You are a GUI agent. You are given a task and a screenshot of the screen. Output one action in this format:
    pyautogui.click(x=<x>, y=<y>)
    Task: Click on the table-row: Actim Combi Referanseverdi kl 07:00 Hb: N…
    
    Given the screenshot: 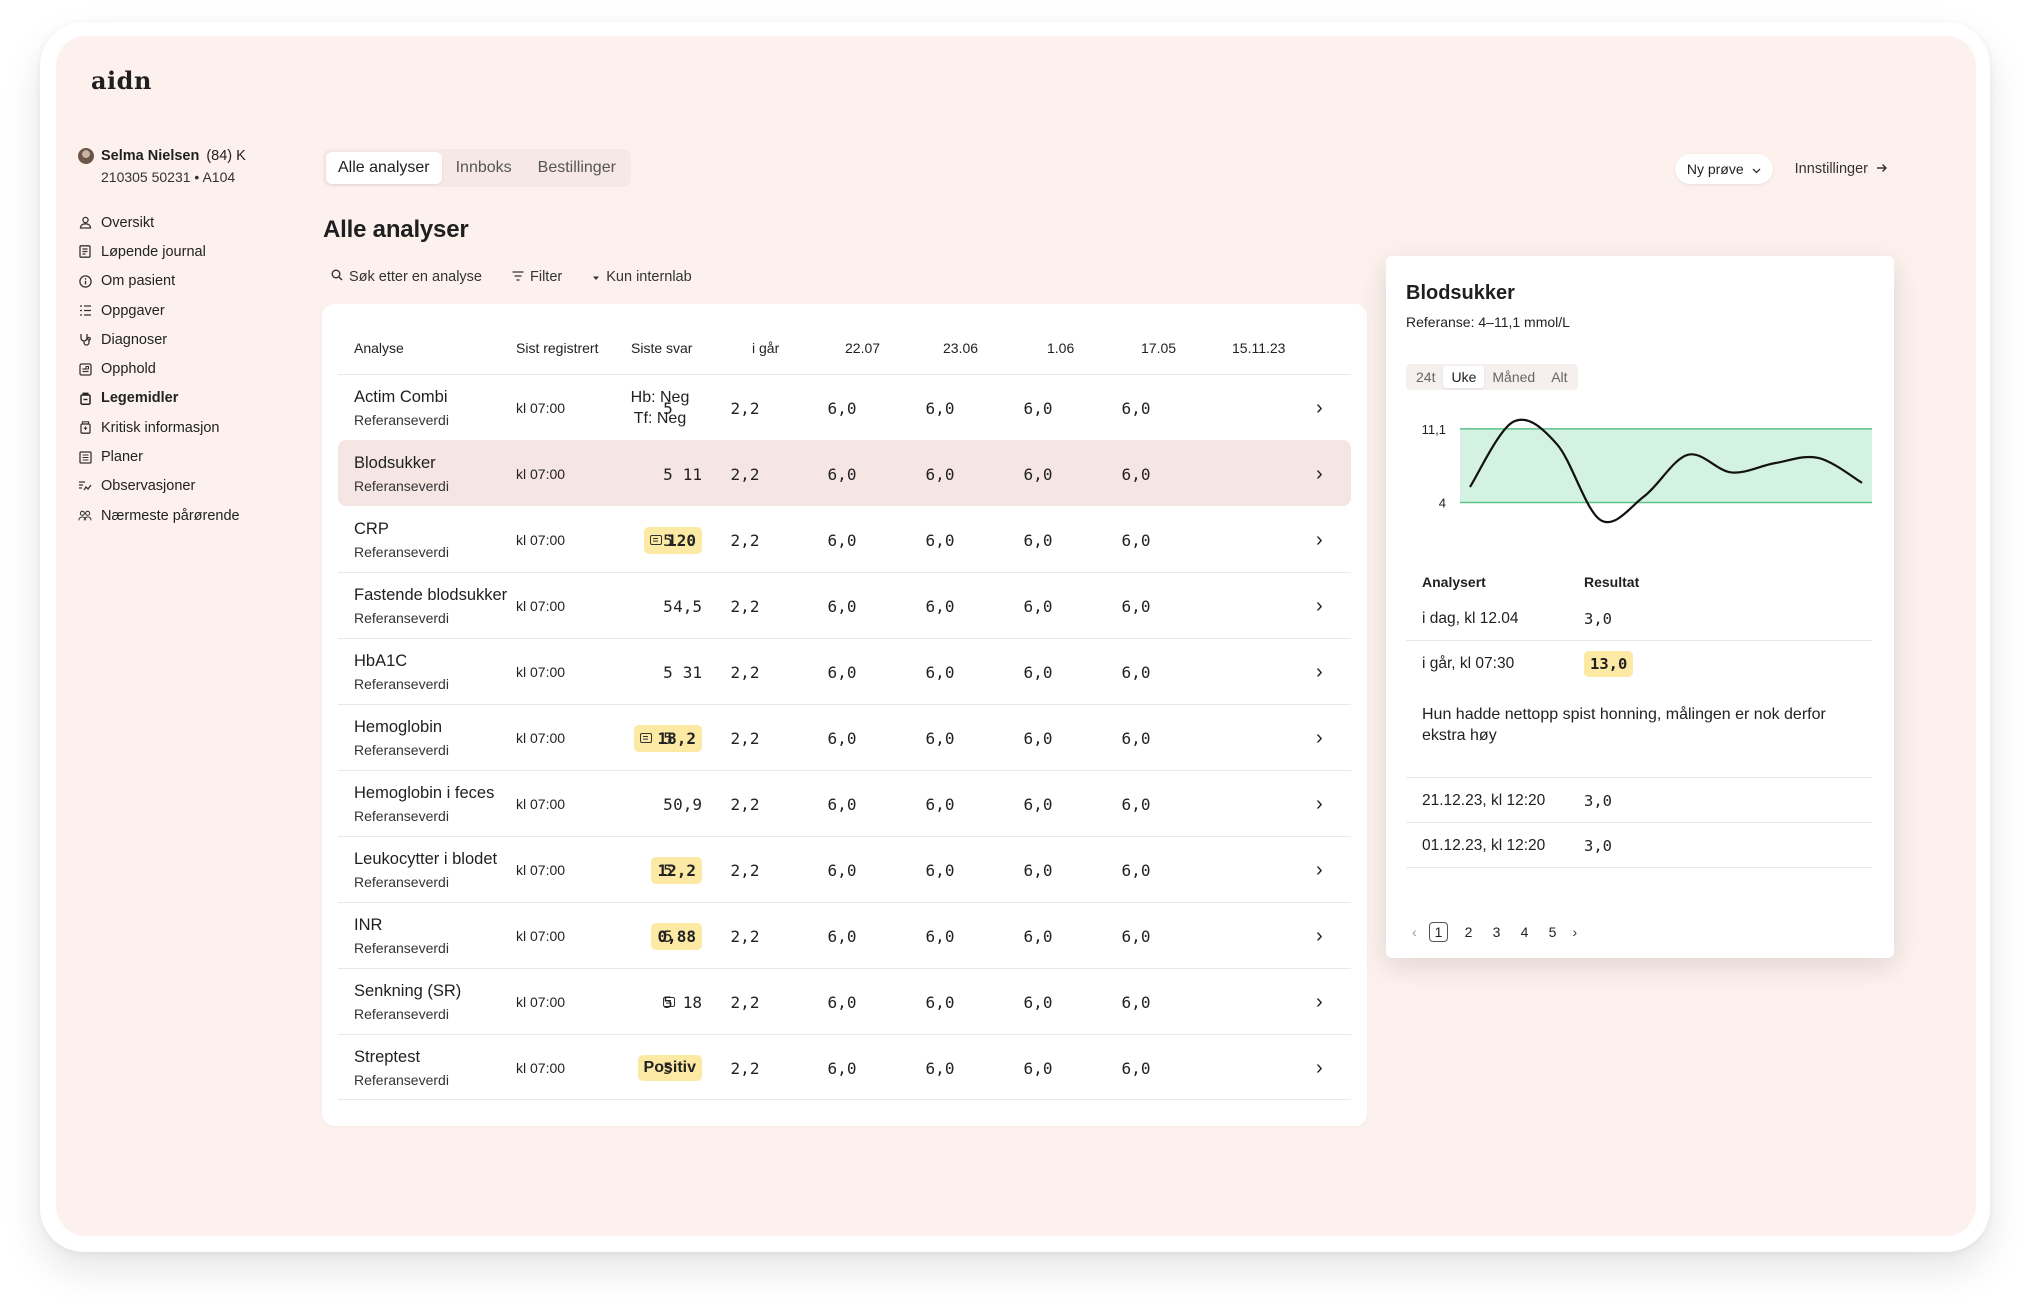 What is the action you would take?
    pyautogui.click(x=844, y=407)
    